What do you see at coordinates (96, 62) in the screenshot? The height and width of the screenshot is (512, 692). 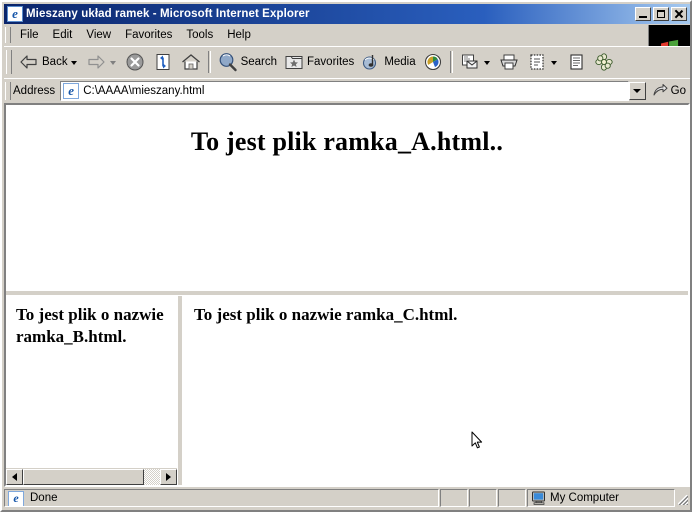 I see `forward-arrow-icon` at bounding box center [96, 62].